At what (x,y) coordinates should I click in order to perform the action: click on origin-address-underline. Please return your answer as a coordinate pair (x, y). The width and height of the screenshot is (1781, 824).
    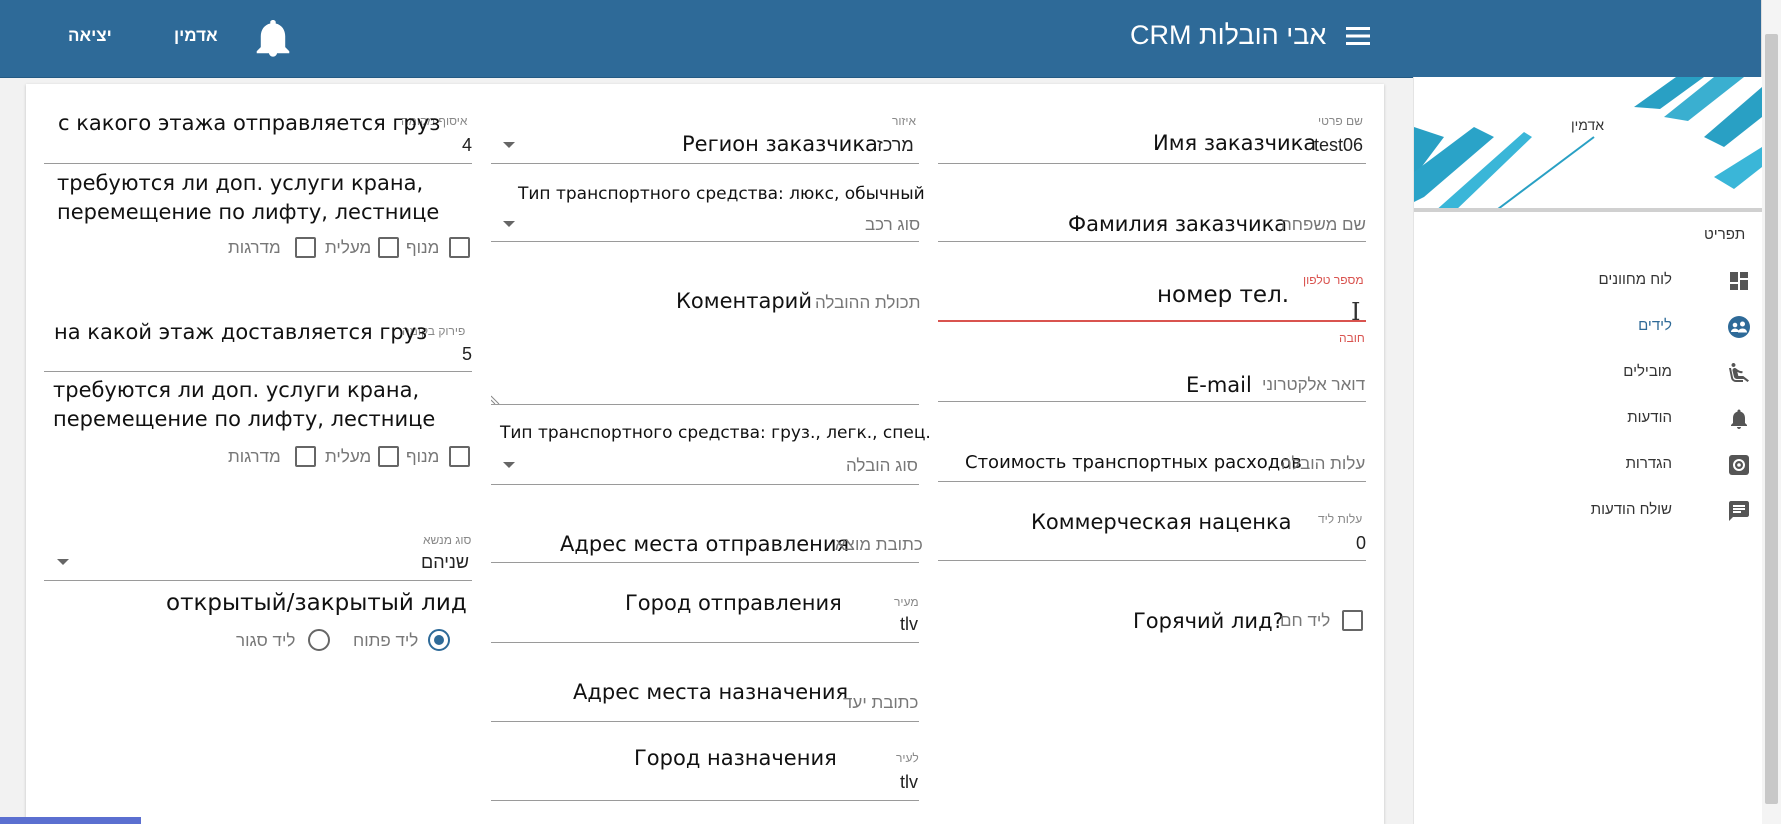
    Looking at the image, I should click on (705, 562).